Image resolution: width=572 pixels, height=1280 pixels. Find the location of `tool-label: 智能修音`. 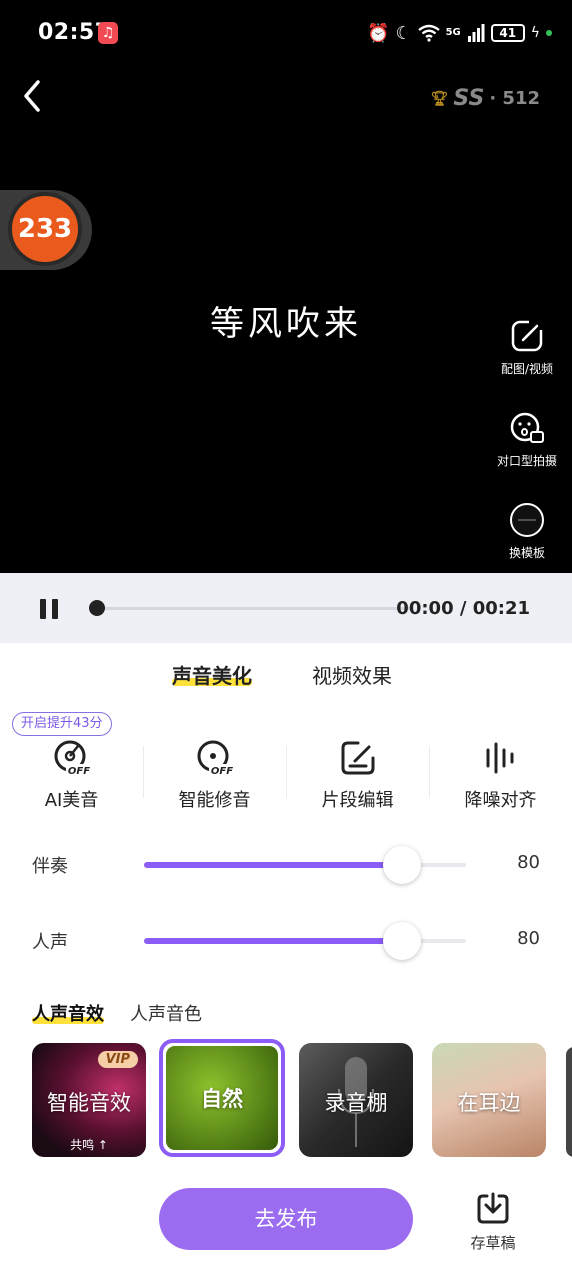

tool-label: 智能修音 is located at coordinates (214, 800).